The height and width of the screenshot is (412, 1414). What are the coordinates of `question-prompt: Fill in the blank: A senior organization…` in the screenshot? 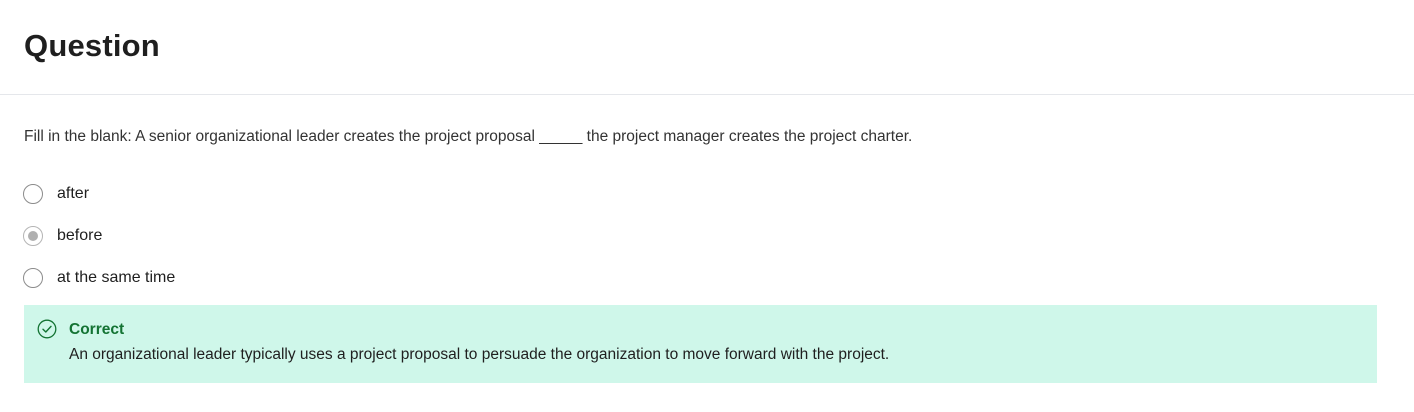 It's located at (468, 136).